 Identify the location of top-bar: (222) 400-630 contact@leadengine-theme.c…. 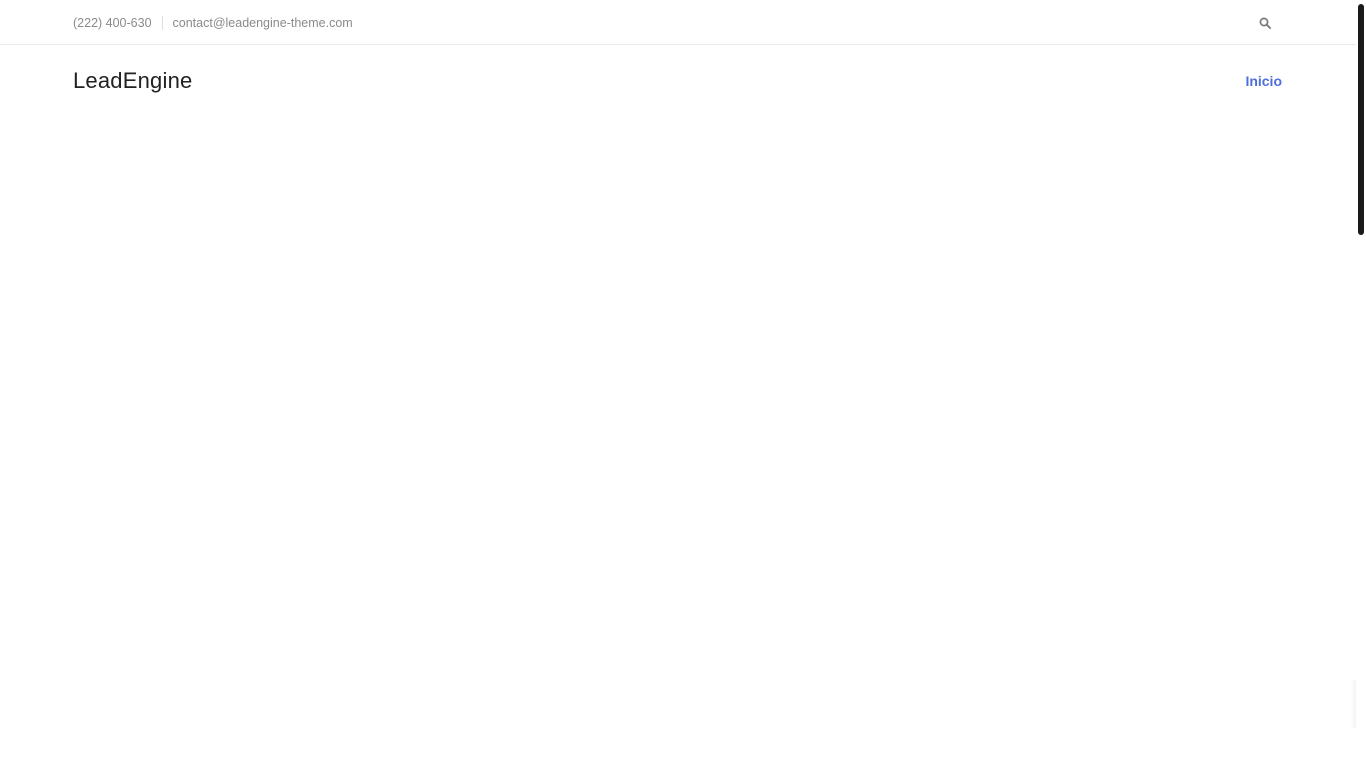
(678, 22).